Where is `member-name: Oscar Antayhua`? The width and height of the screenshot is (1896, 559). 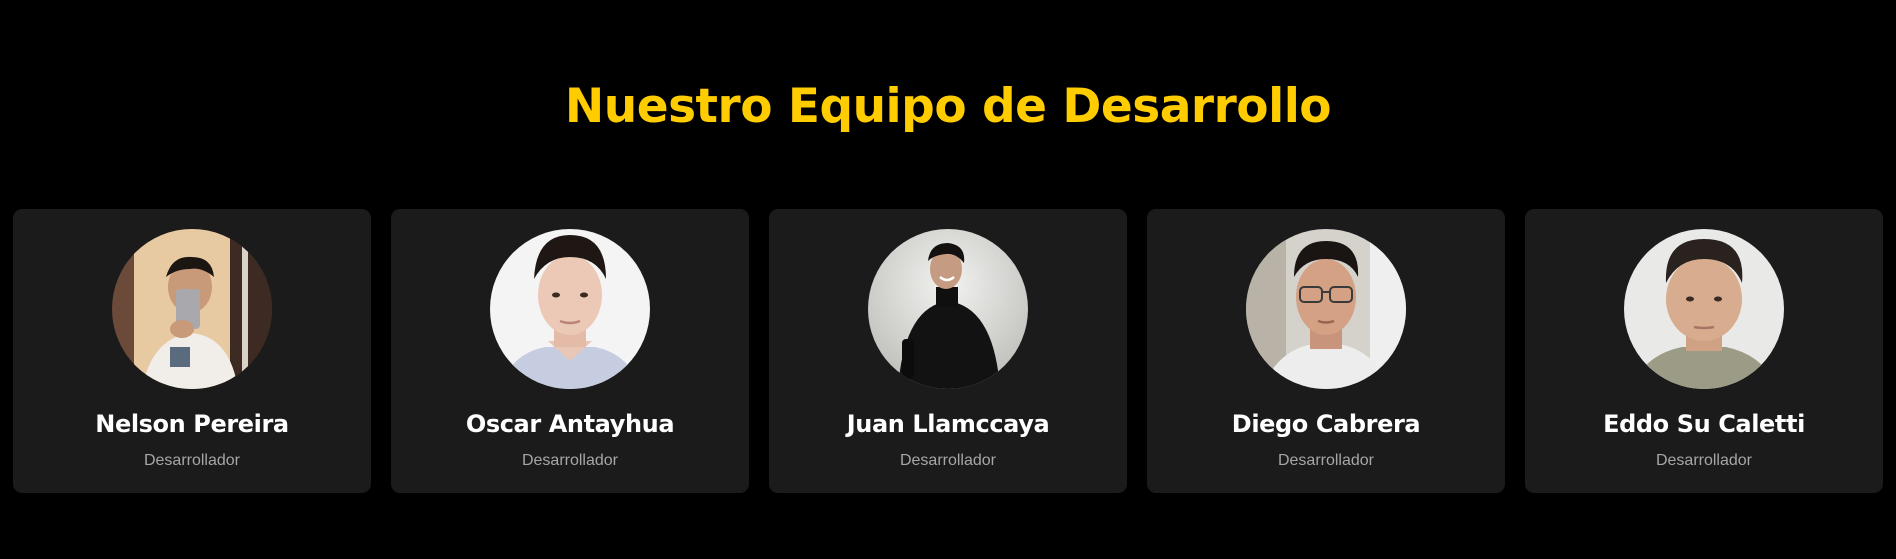
member-name: Oscar Antayhua is located at coordinates (570, 424).